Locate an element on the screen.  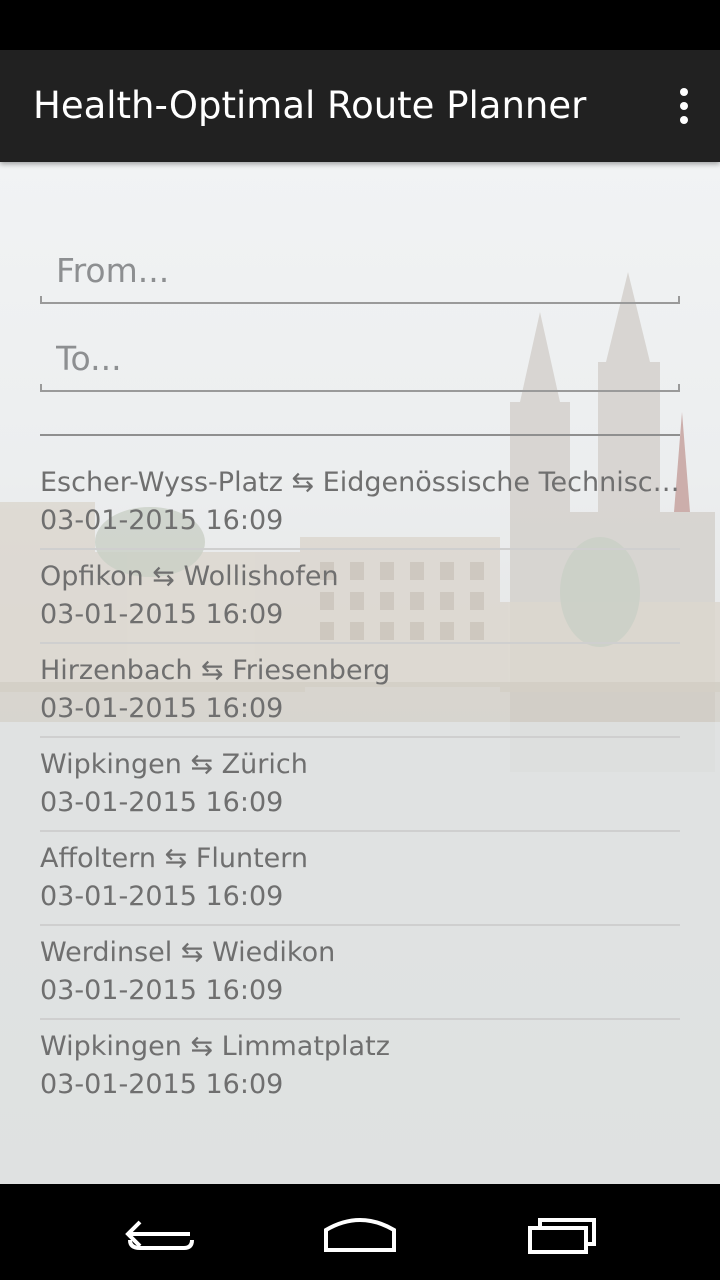
list-item: Opfikon ⇆ Wollishofen 03-01-2015 16:09 is located at coordinates (360, 597).